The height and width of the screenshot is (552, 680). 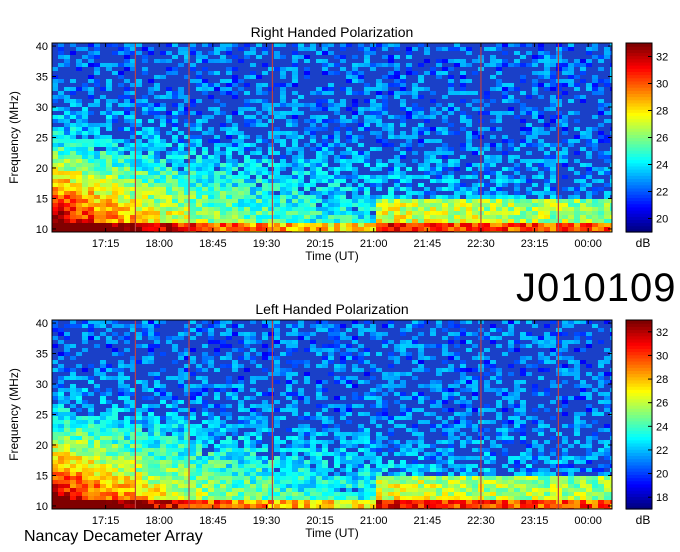 What do you see at coordinates (331, 309) in the screenshot?
I see `panel-title: Left Handed Polarization` at bounding box center [331, 309].